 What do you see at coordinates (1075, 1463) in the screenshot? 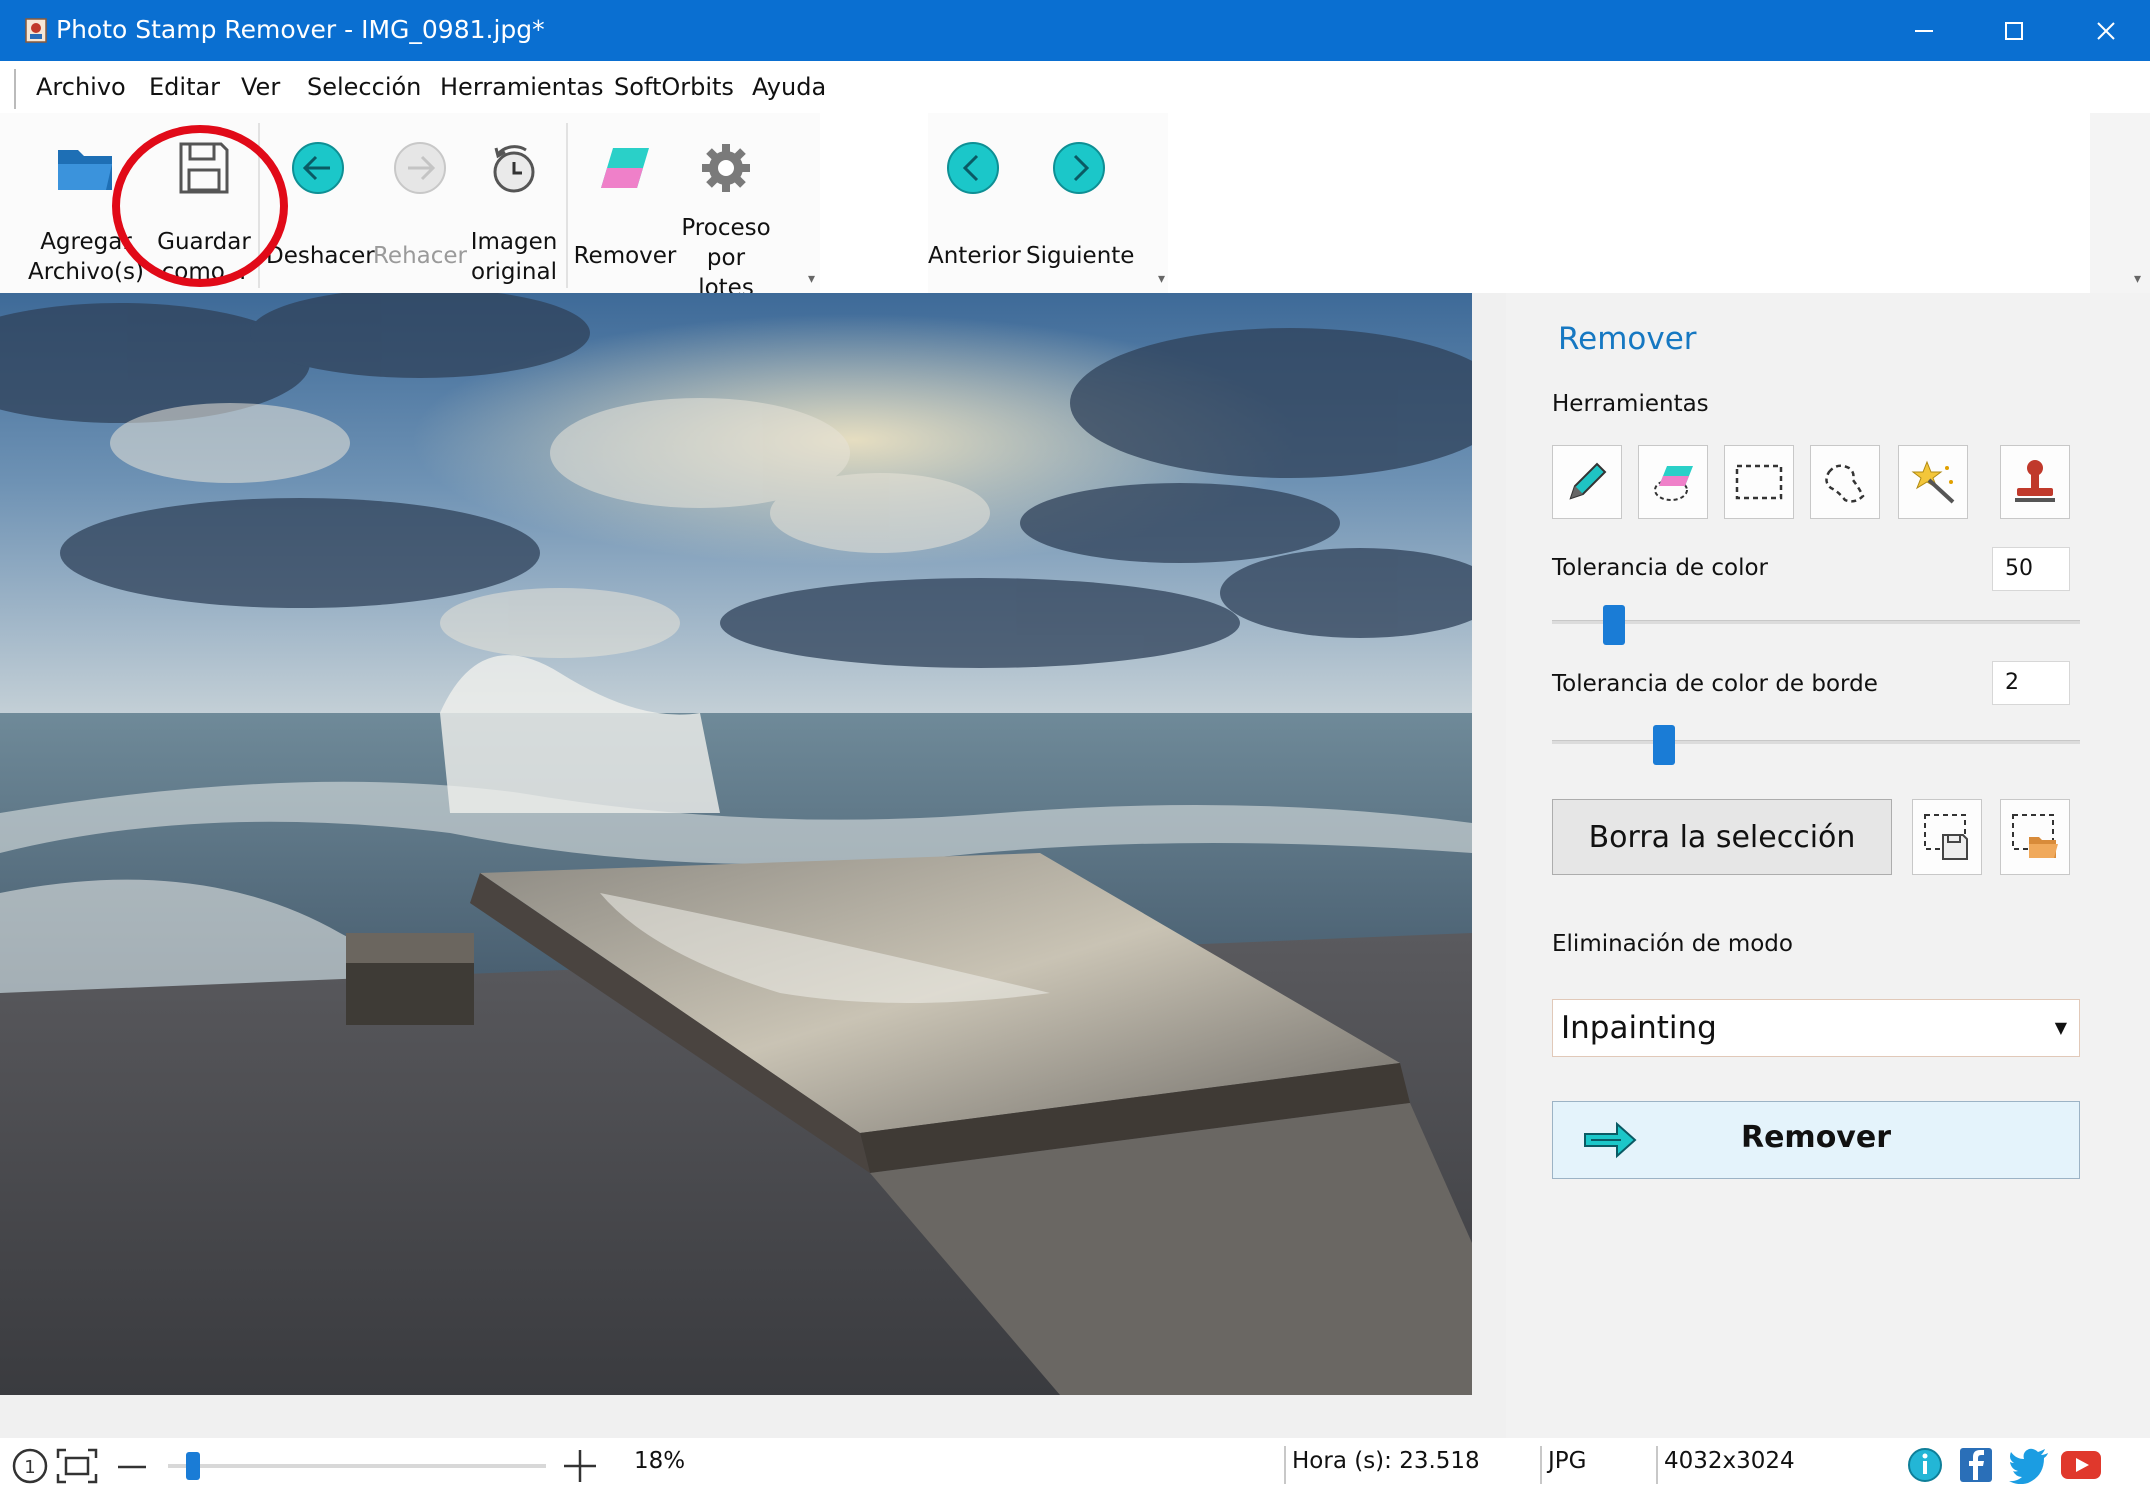
I see `status-bar: 1 18% Hora (s): 23.518 JPG 4032x3024` at bounding box center [1075, 1463].